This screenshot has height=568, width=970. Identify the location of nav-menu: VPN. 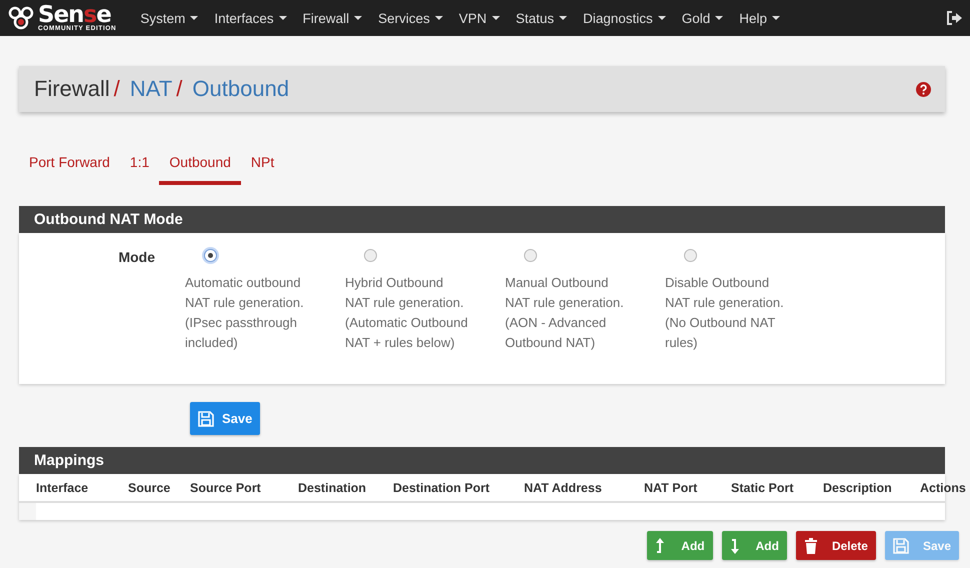
(479, 18).